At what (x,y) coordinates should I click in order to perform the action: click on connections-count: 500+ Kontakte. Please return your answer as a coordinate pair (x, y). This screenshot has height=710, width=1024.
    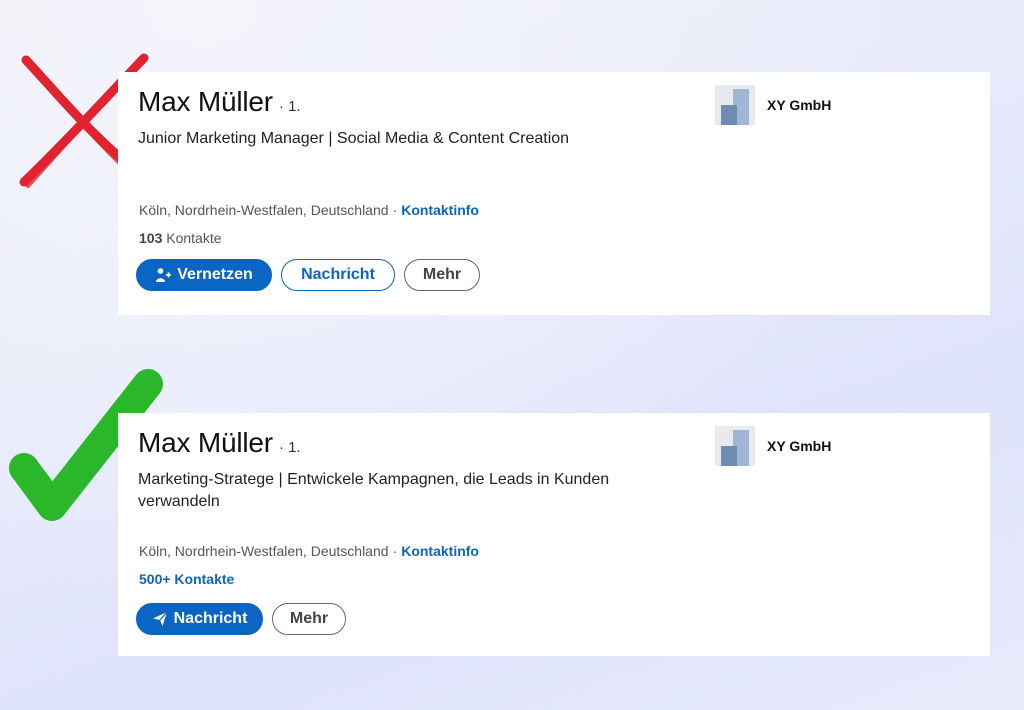
    Looking at the image, I should click on (186, 579).